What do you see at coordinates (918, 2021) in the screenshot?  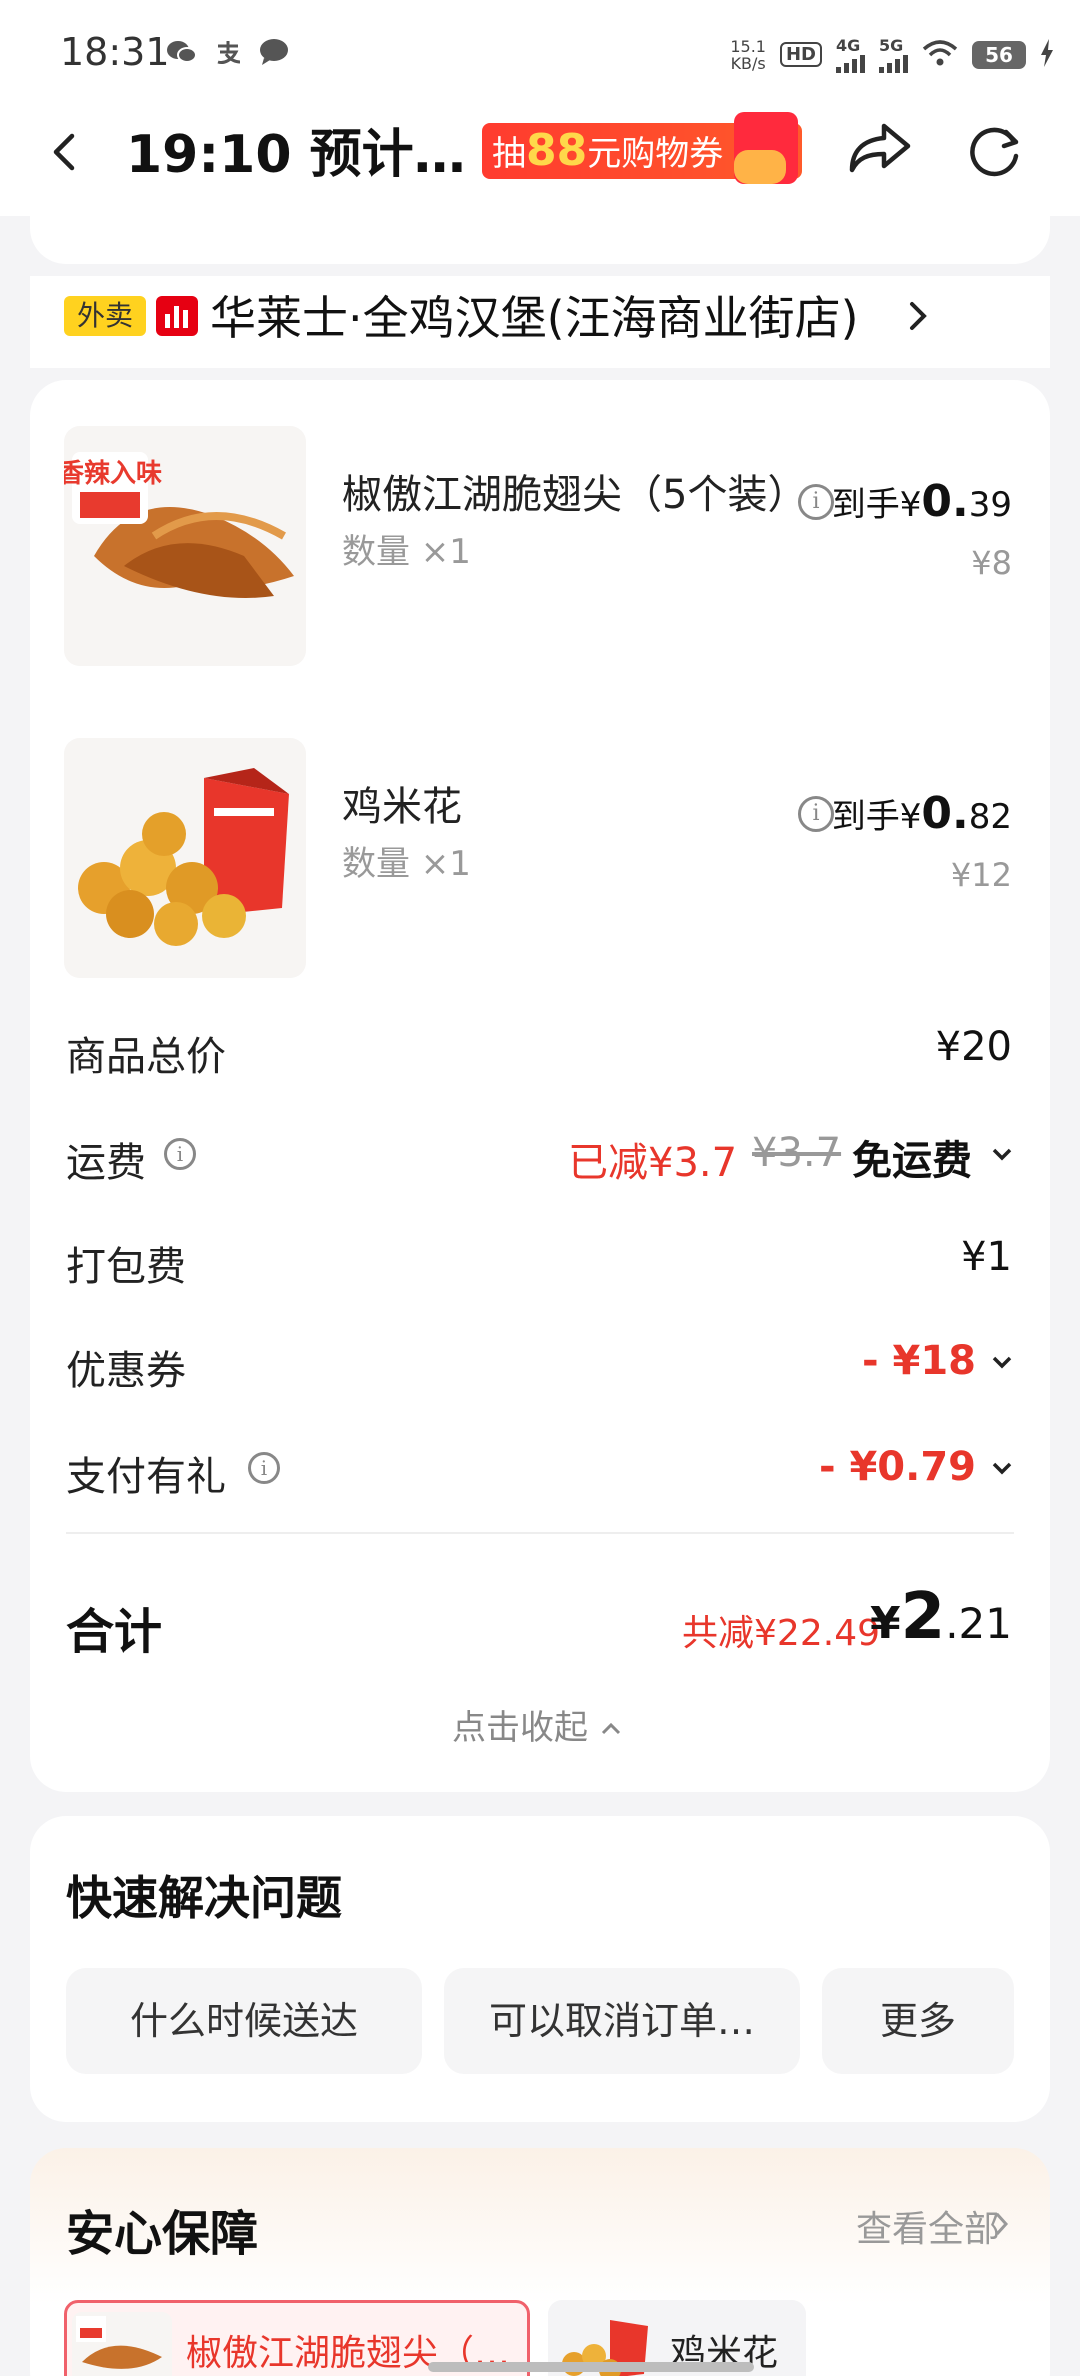 I see `help-chip-more: 更多` at bounding box center [918, 2021].